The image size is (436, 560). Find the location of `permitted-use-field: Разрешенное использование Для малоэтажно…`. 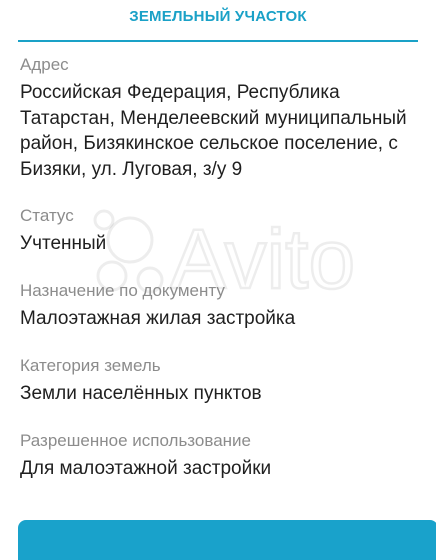

permitted-use-field: Разрешенное использование Для малоэтажно… is located at coordinates (218, 456).